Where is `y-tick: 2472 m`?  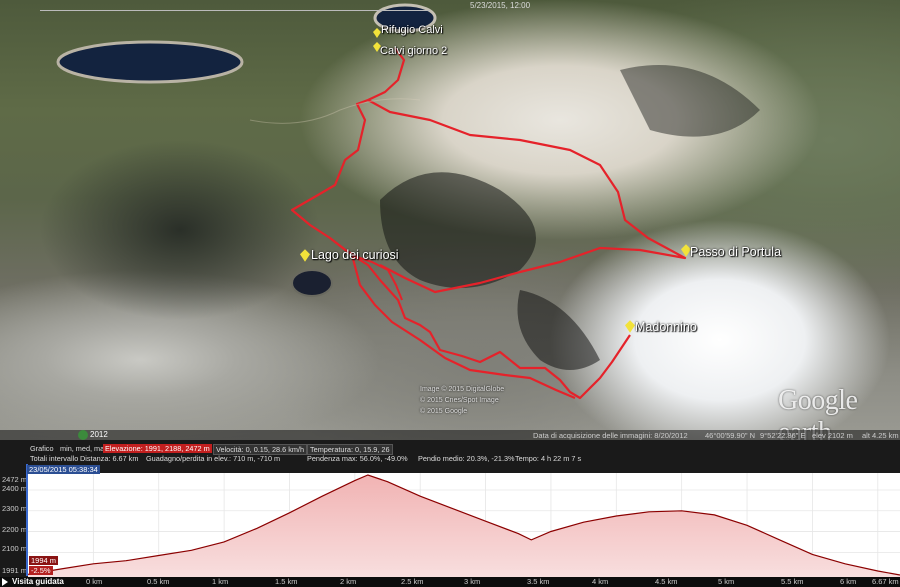
y-tick: 2472 m is located at coordinates (15, 479).